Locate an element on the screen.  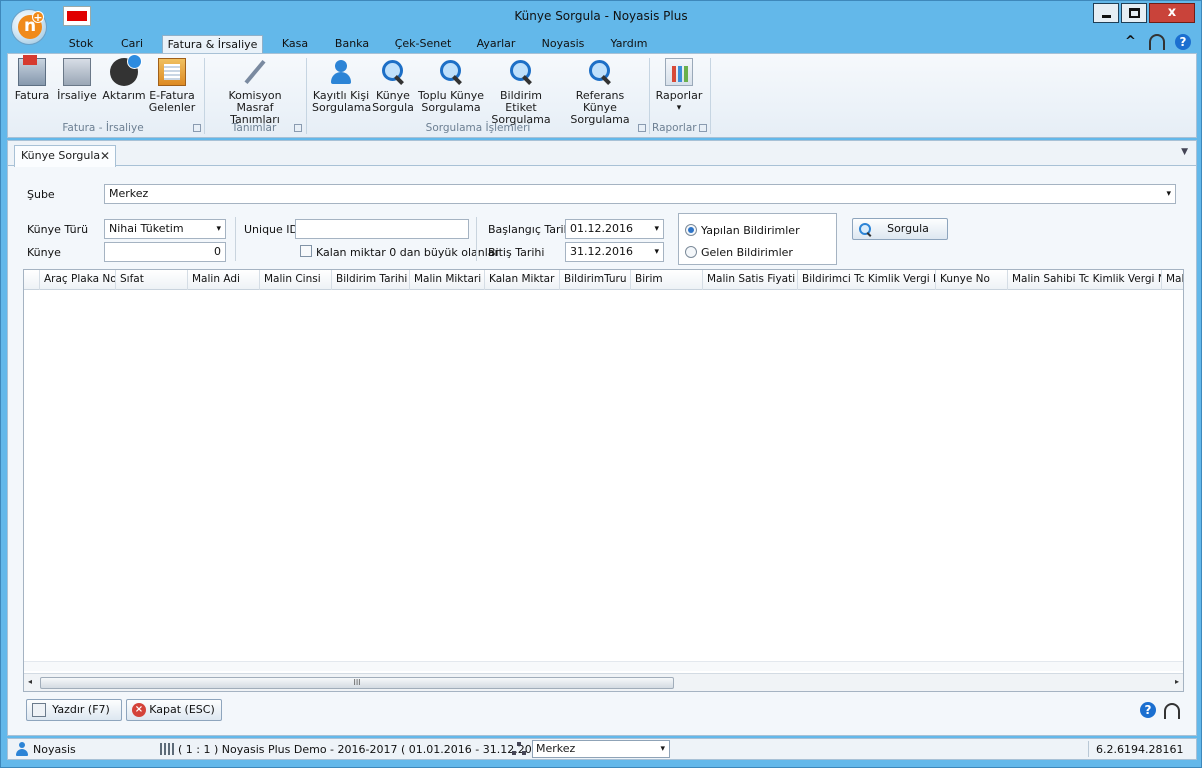
branch-select: Merkez ▾ is located at coordinates (601, 749).